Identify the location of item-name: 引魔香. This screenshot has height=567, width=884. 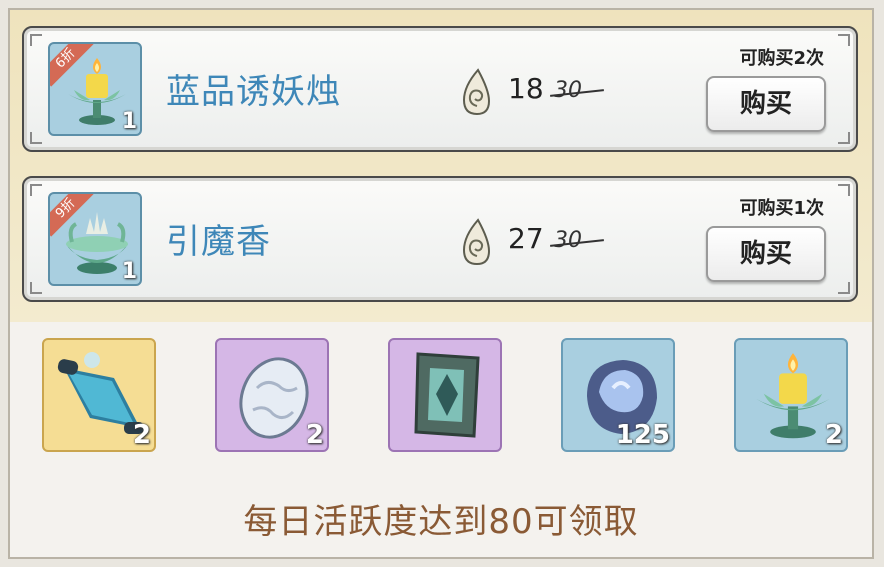
(218, 242).